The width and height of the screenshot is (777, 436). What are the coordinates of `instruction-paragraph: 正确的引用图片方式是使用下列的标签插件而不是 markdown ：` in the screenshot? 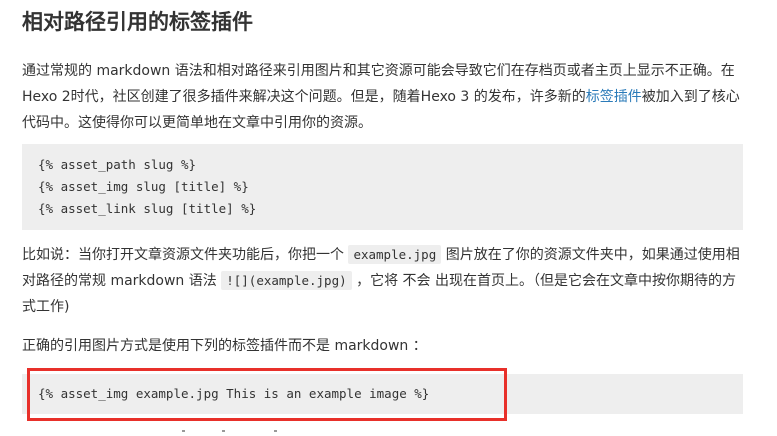 It's located at (224, 346).